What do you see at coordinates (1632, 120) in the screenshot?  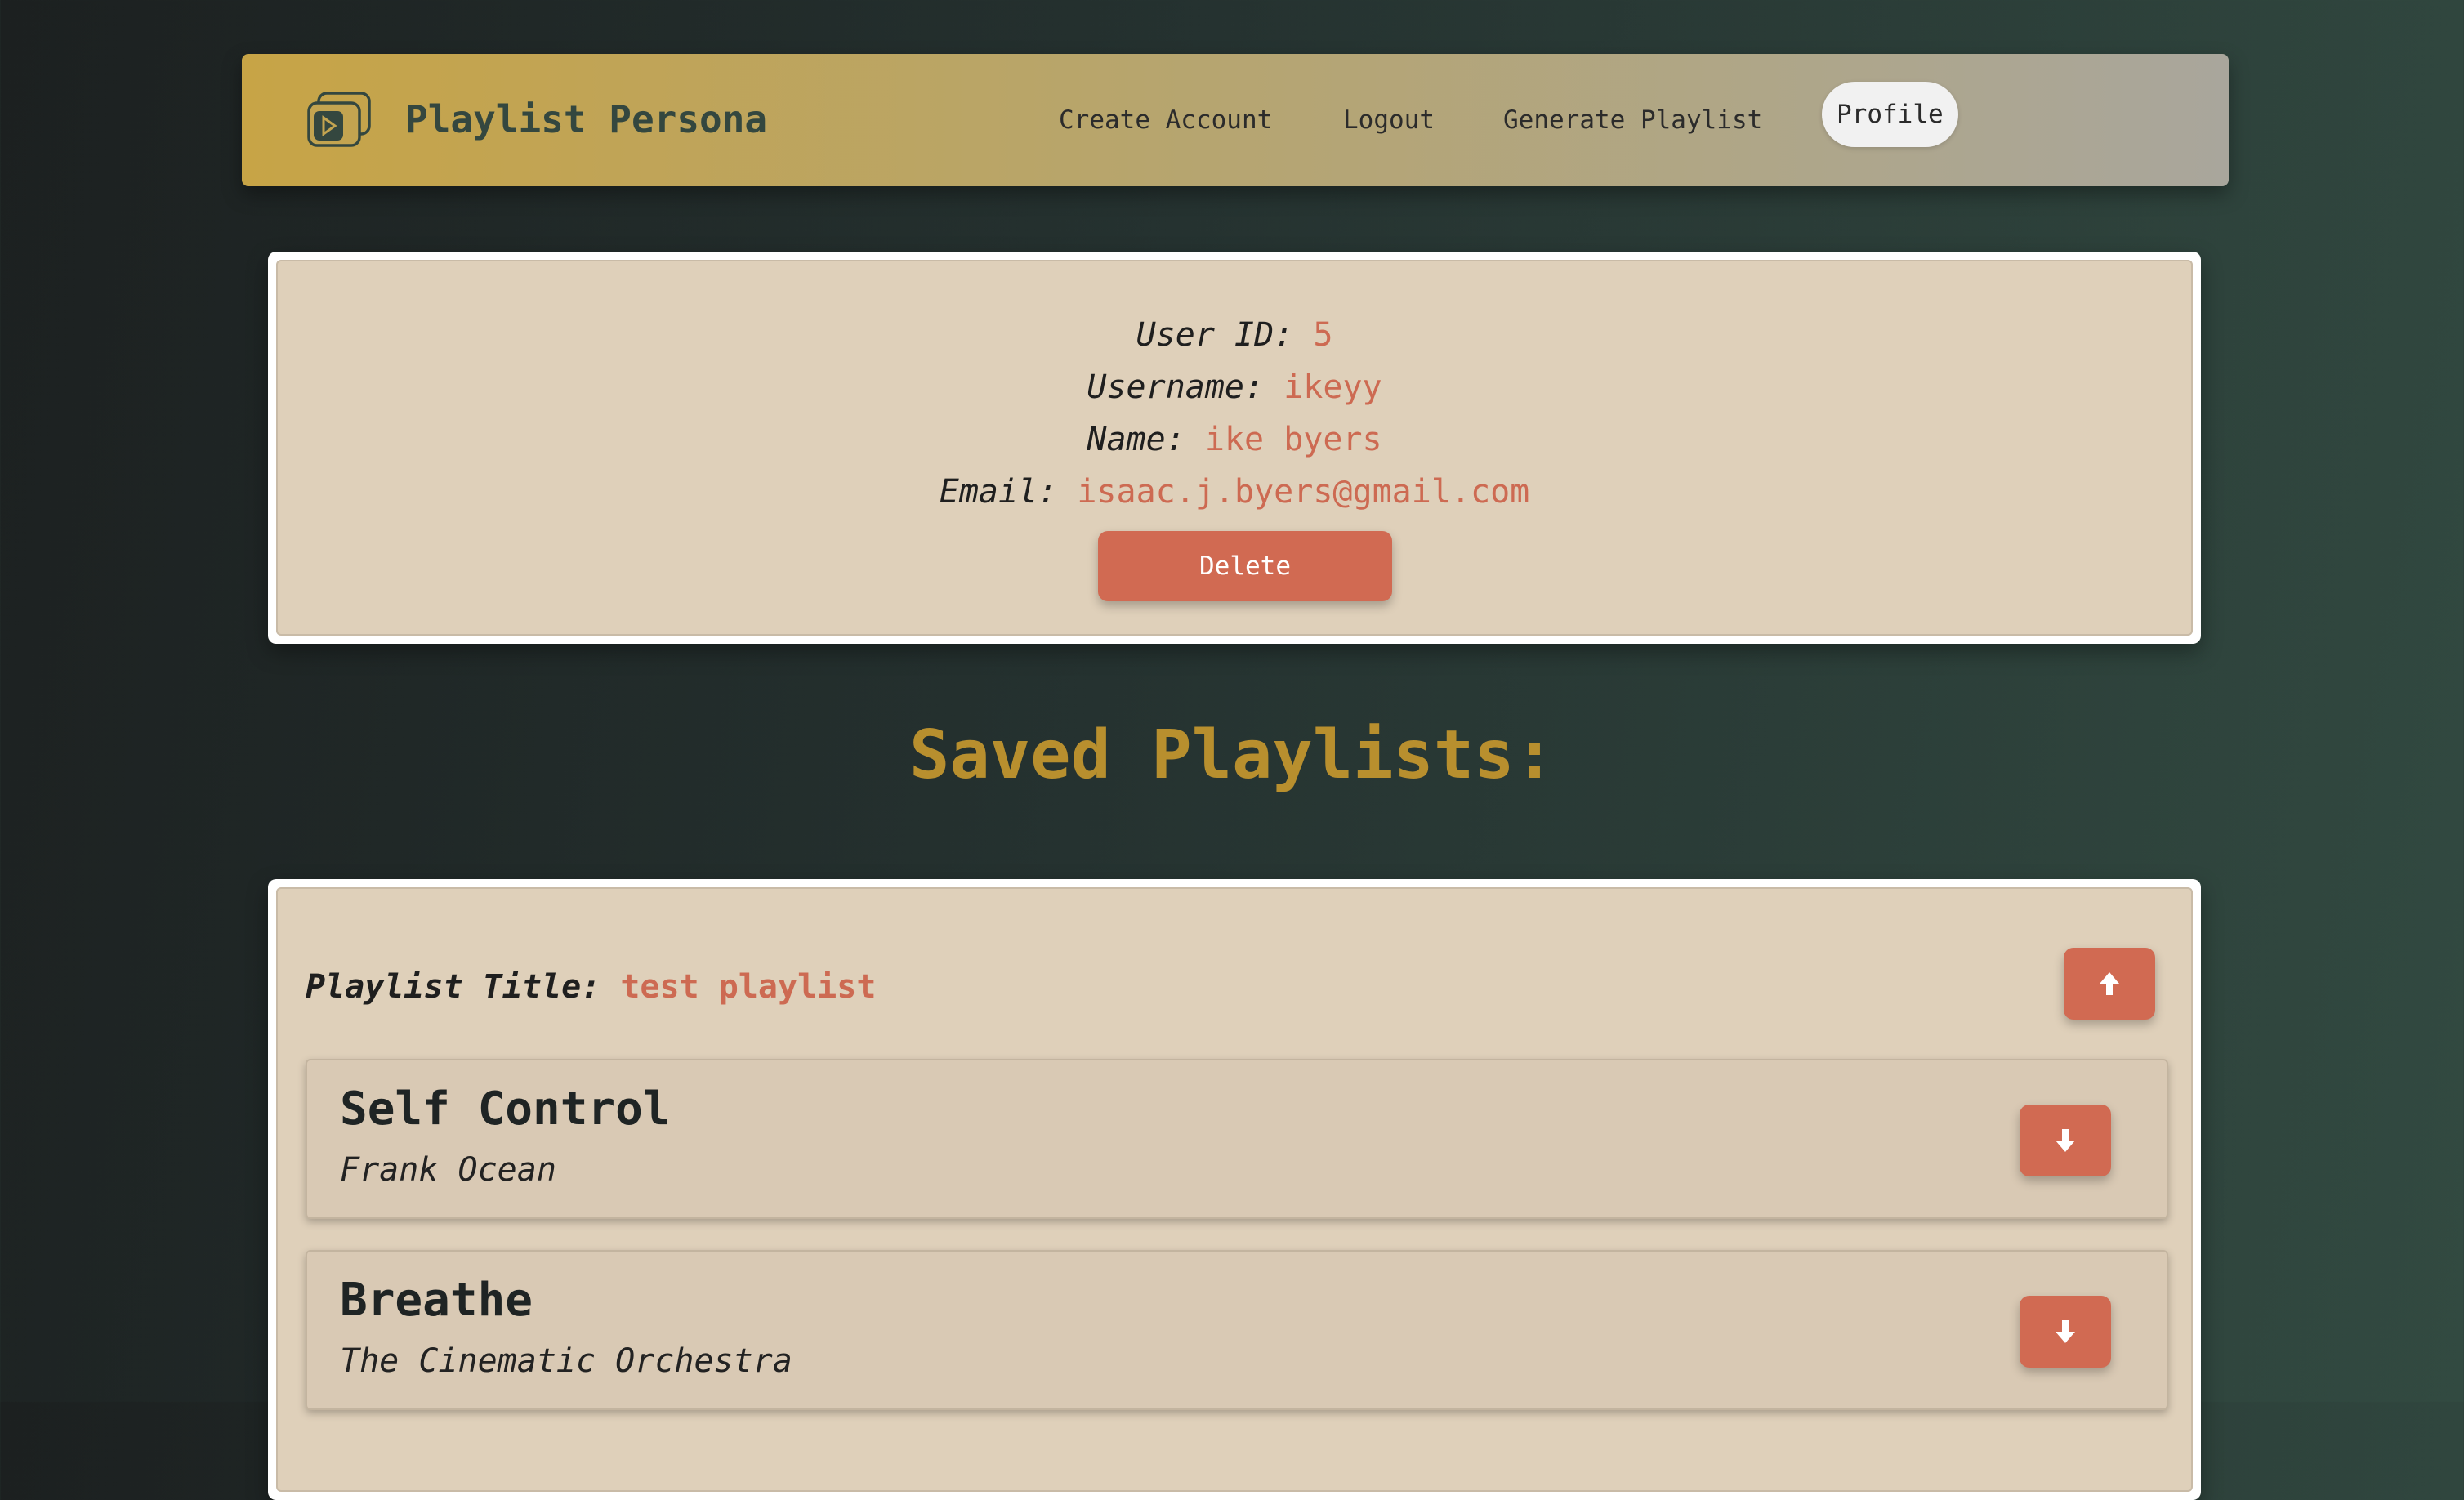 I see `nav-generate-playlist: Generate Playlist` at bounding box center [1632, 120].